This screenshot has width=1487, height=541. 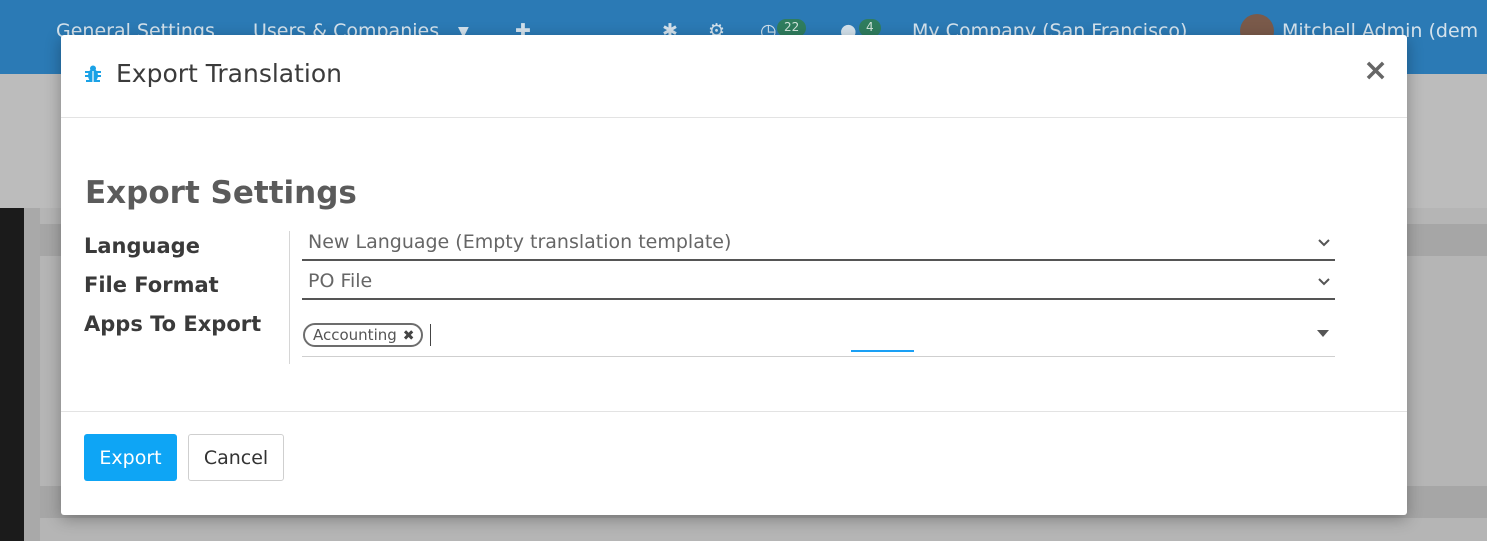 What do you see at coordinates (221, 193) in the screenshot?
I see `section-title: Export Settings` at bounding box center [221, 193].